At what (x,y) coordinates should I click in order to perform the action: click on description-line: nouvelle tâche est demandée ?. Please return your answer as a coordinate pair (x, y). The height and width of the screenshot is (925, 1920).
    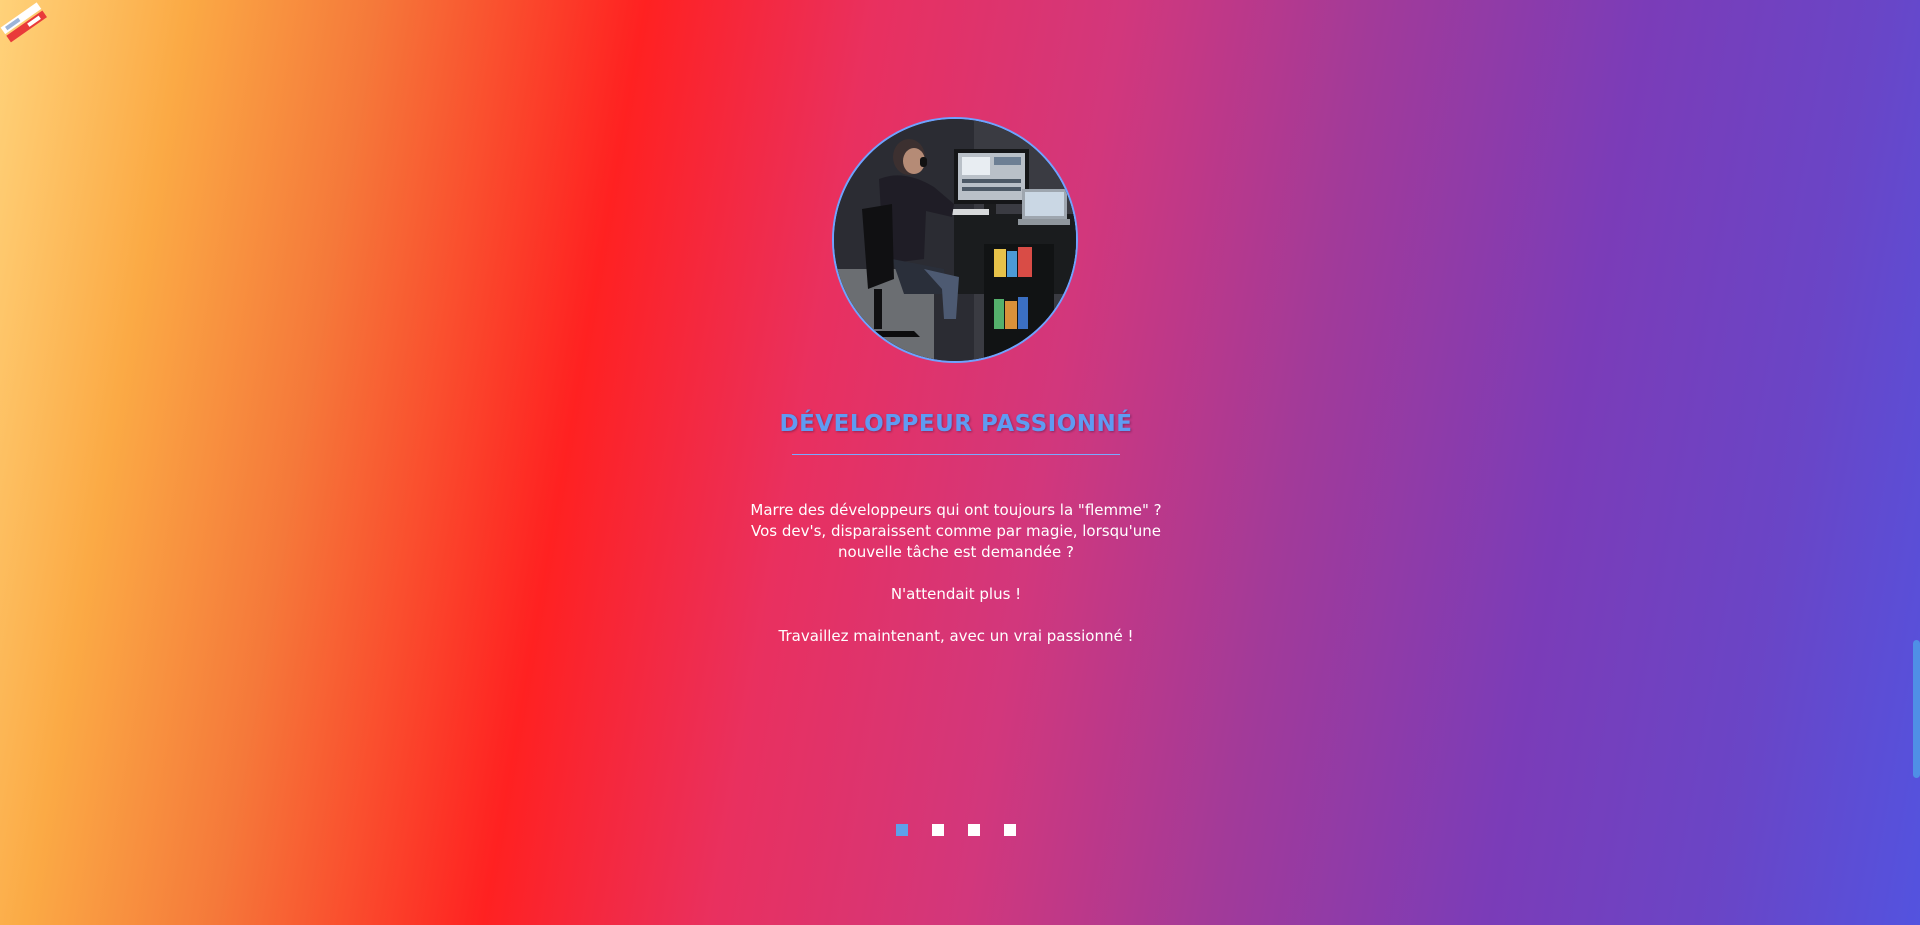
    Looking at the image, I should click on (956, 552).